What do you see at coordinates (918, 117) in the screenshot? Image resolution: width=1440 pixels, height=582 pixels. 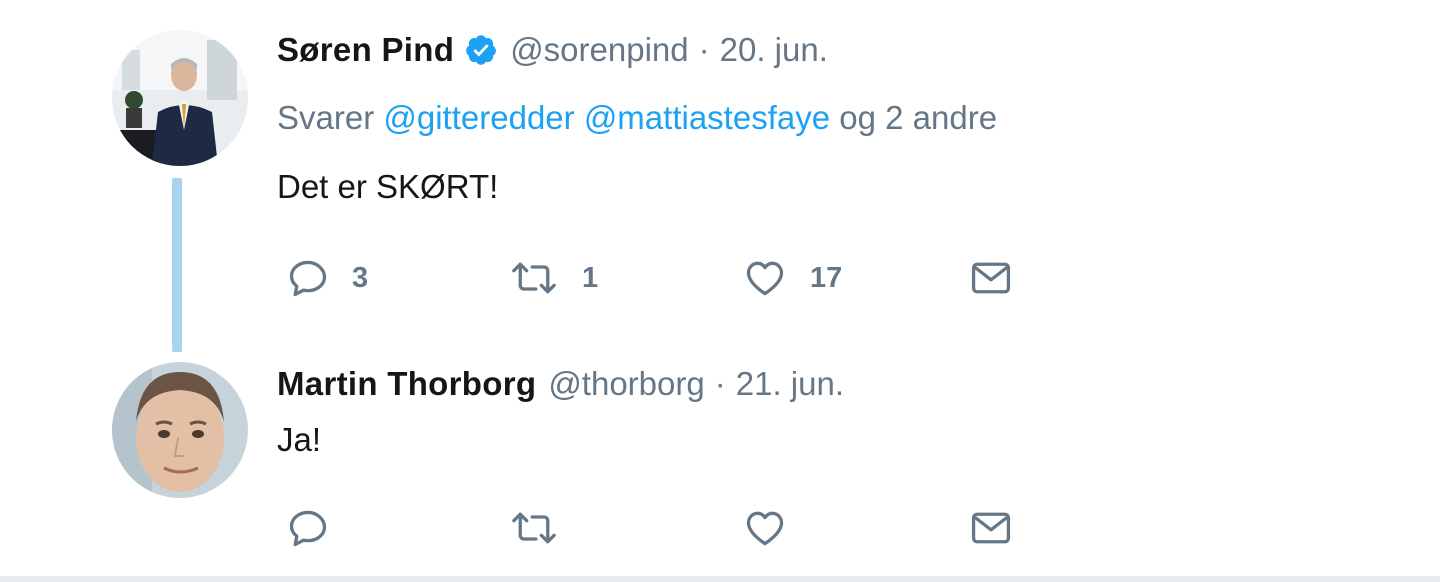 I see `reply-others: og 2 andre` at bounding box center [918, 117].